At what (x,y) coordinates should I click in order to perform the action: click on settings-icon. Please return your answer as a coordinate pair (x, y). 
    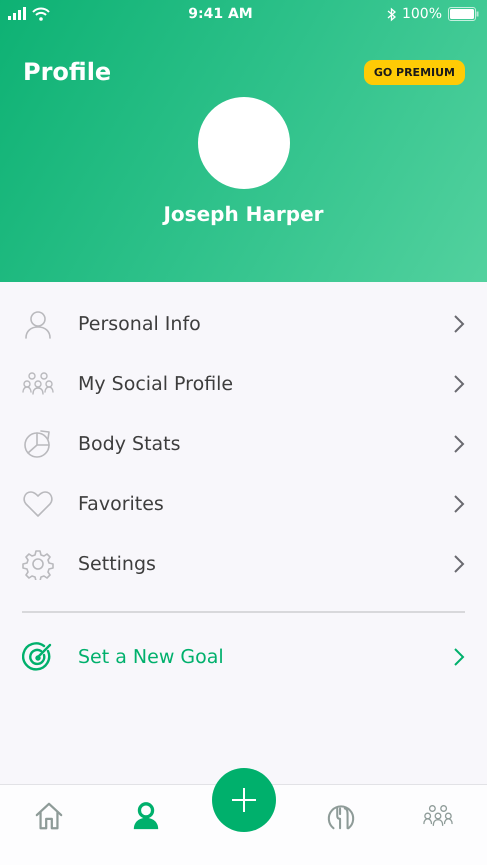
    Looking at the image, I should click on (38, 564).